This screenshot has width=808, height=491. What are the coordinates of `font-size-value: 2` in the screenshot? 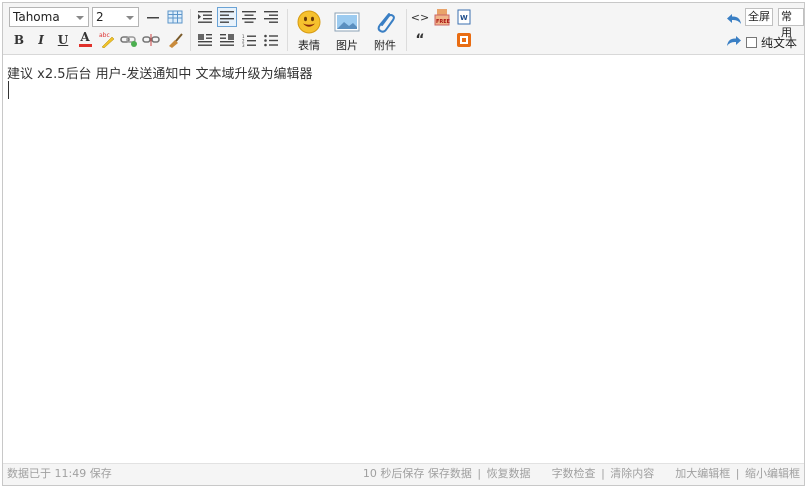 It's located at (100, 17).